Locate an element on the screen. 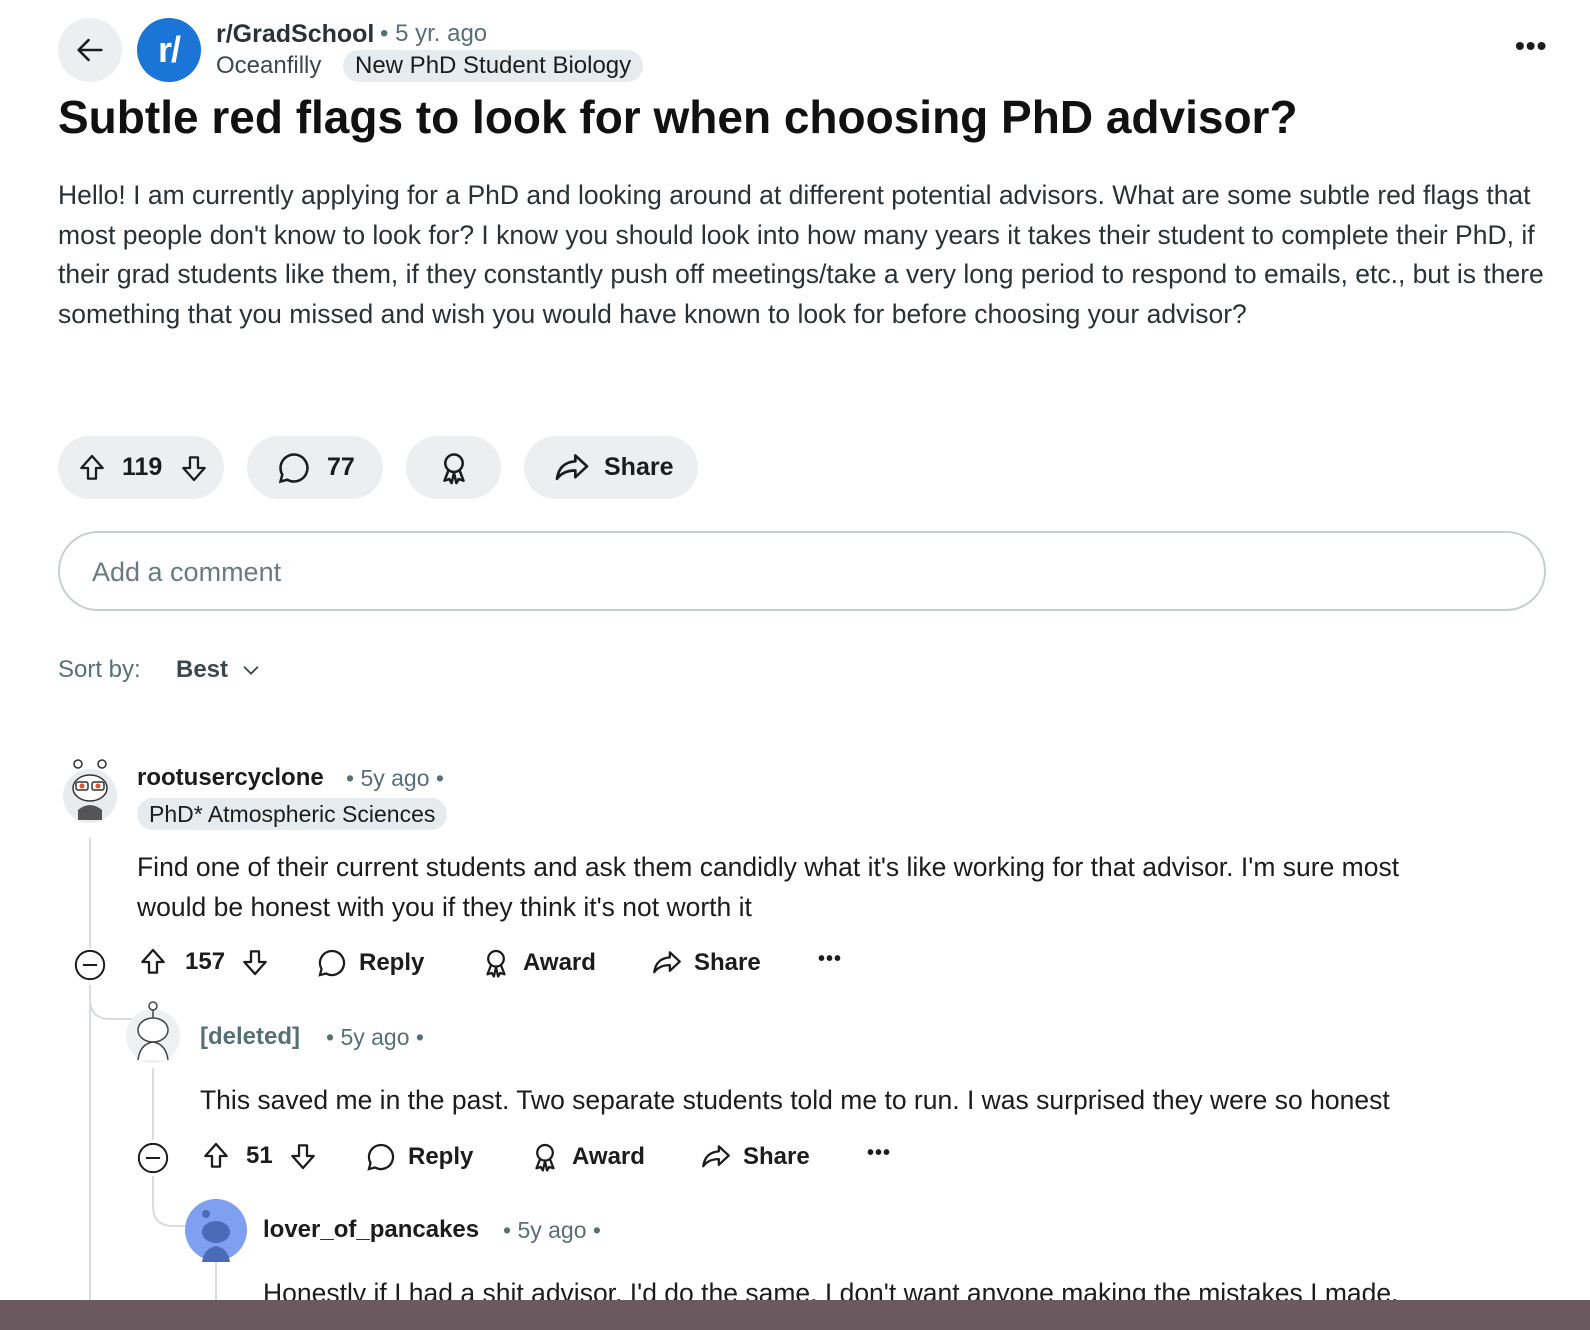 Image resolution: width=1590 pixels, height=1330 pixels. comment-vote: 51 is located at coordinates (259, 1156).